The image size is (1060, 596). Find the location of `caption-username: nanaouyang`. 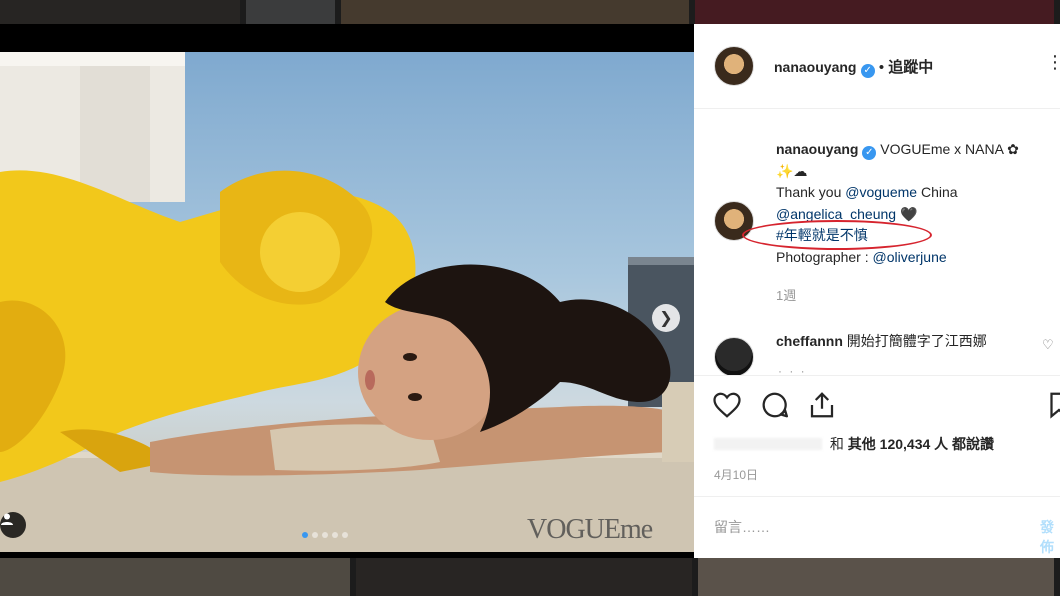

caption-username: nanaouyang is located at coordinates (817, 149).